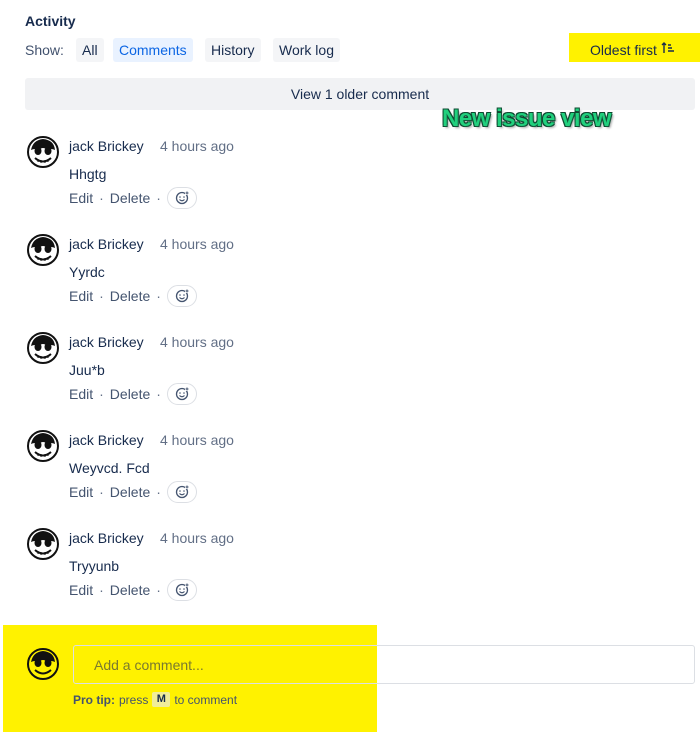 Image resolution: width=700 pixels, height=742 pixels. Describe the element at coordinates (623, 49) in the screenshot. I see `sort-order-label: Oldest first` at that location.